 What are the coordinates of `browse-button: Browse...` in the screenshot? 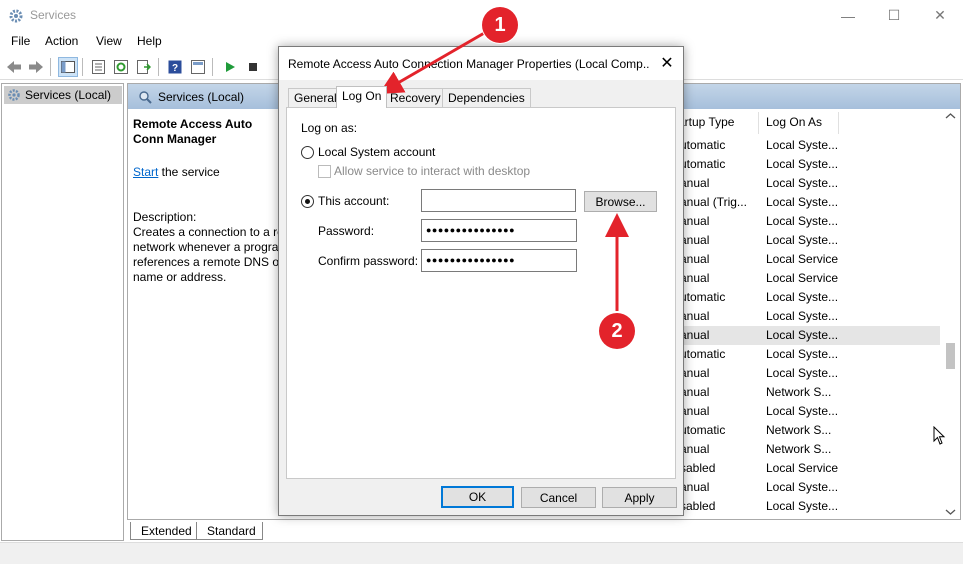 It's located at (620, 201).